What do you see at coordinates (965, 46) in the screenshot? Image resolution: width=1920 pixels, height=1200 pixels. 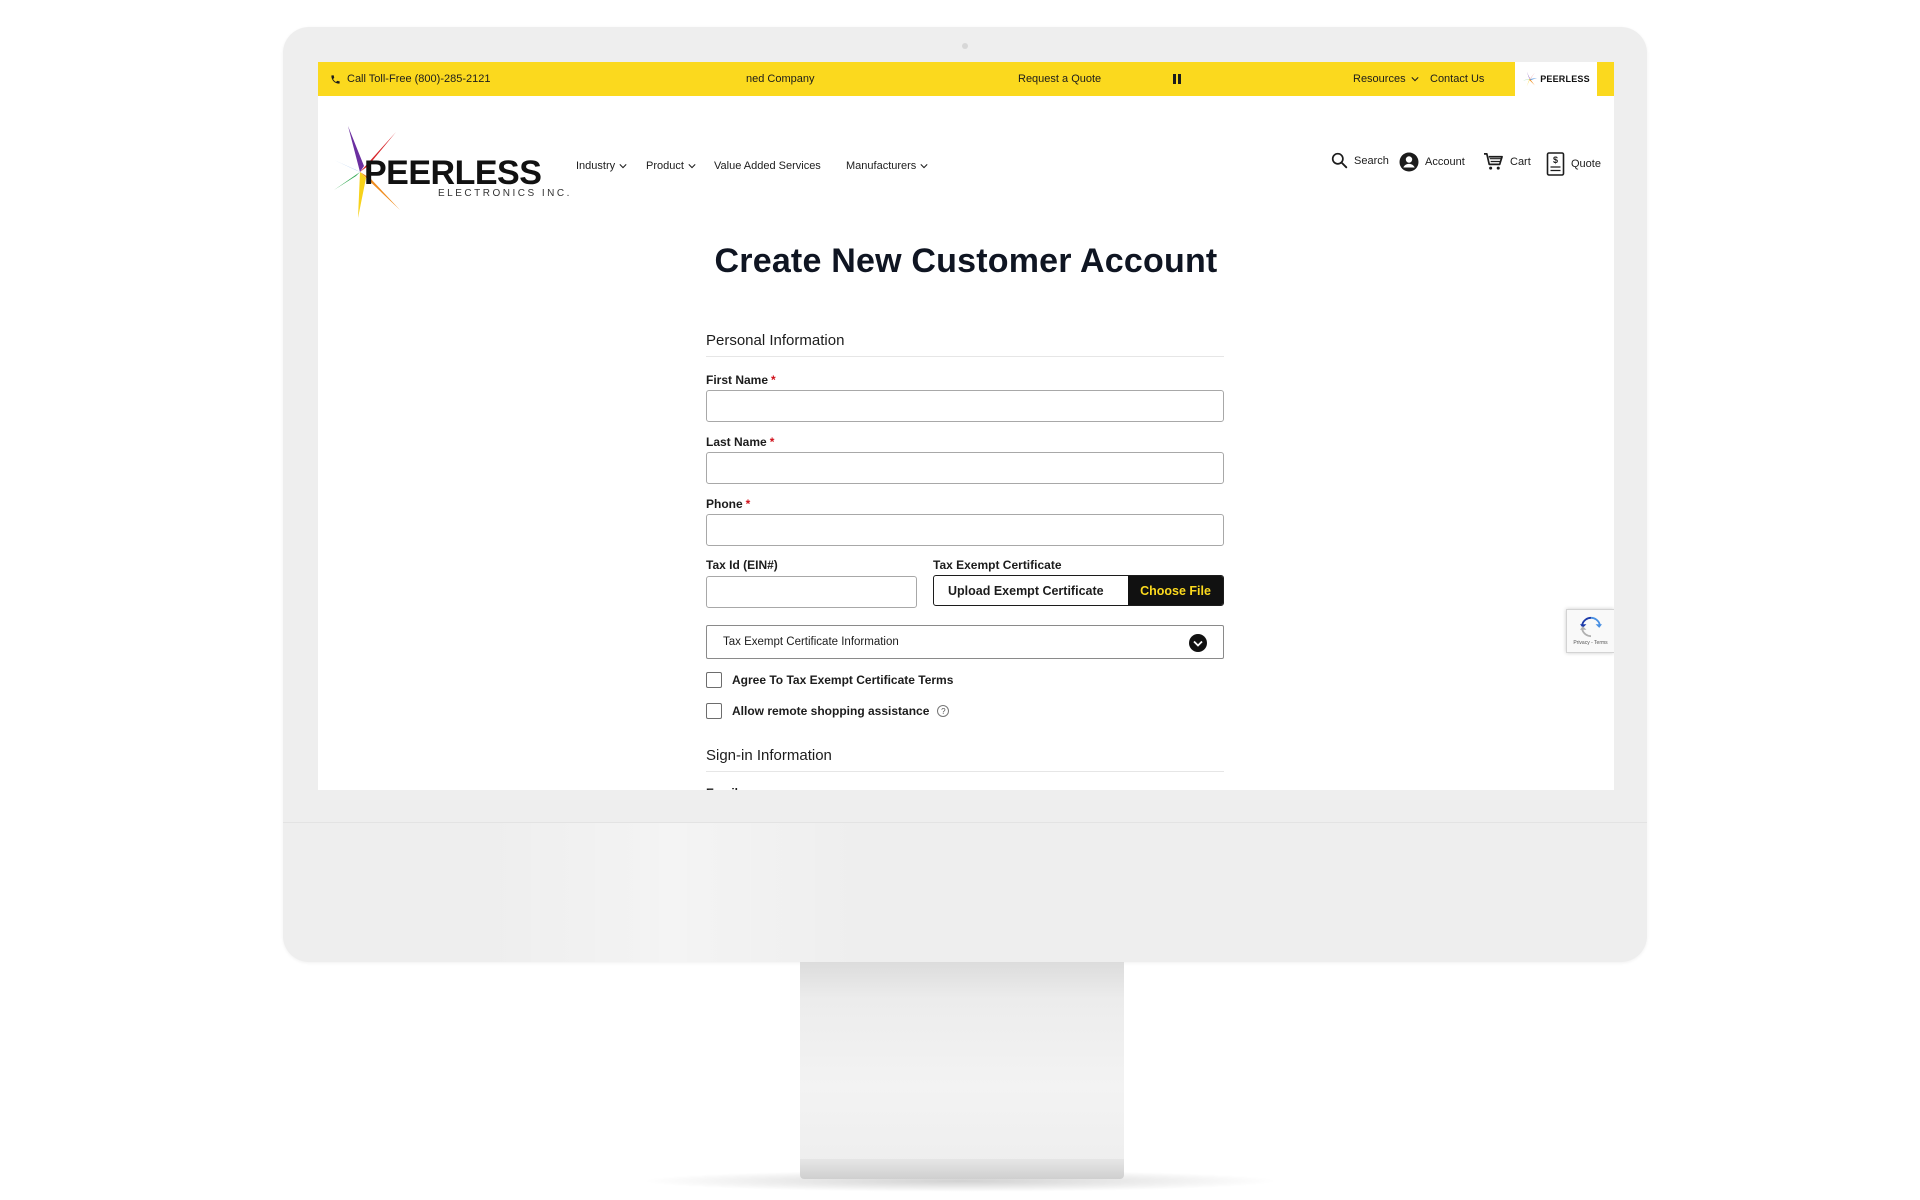 I see `camera-dot` at bounding box center [965, 46].